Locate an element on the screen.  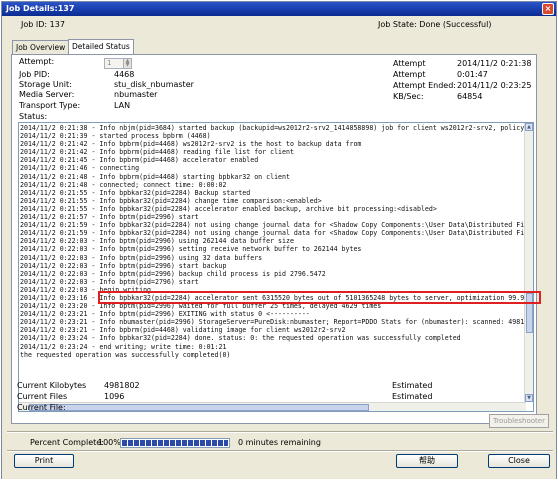
job-id-label: Job ID: 137 is located at coordinates (43, 24).